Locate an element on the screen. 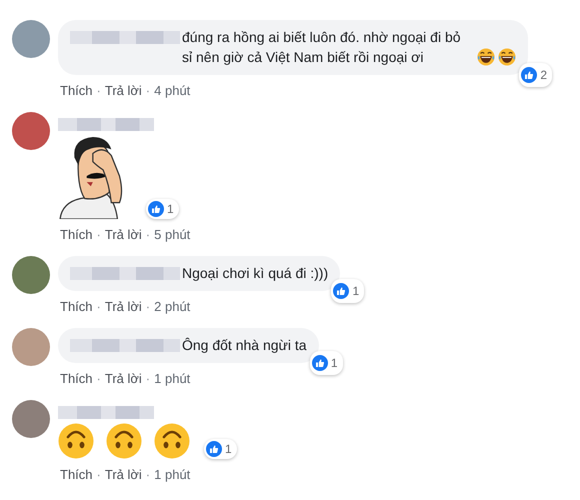 The height and width of the screenshot is (500, 580). timestamp: 2 phút is located at coordinates (172, 306).